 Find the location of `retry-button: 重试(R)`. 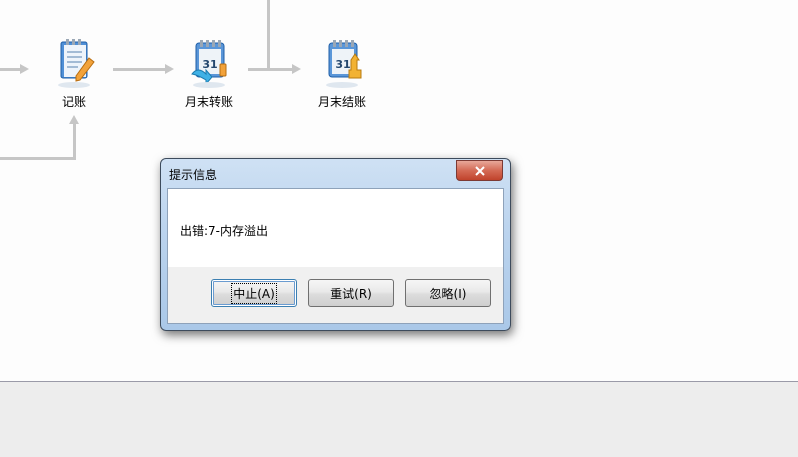

retry-button: 重试(R) is located at coordinates (351, 293).